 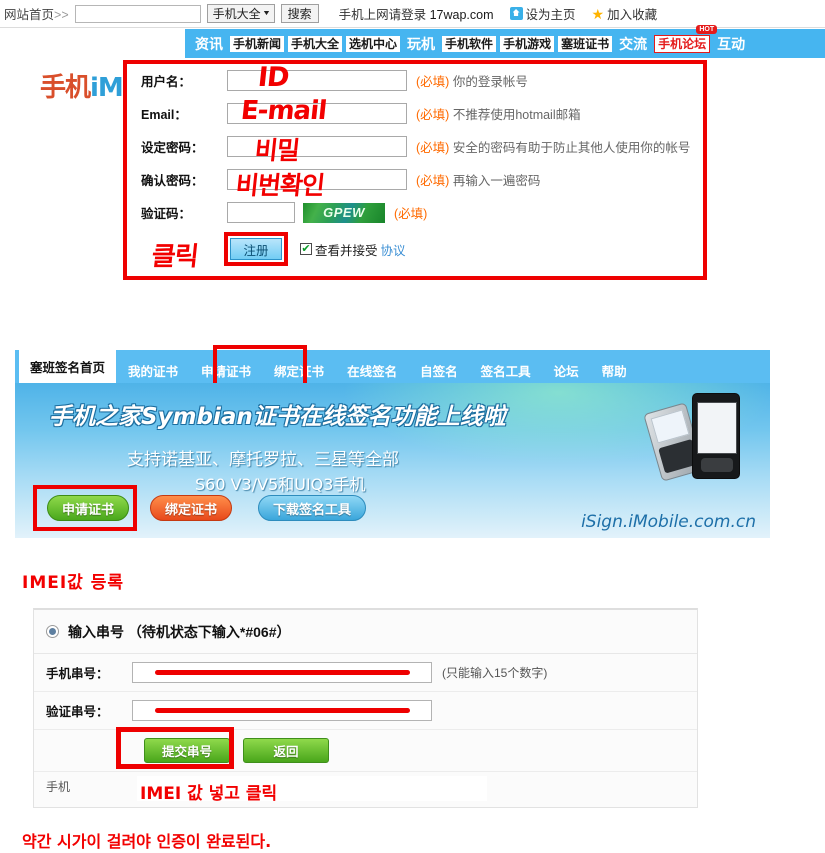 I want to click on phone-slider-image, so click(x=716, y=436).